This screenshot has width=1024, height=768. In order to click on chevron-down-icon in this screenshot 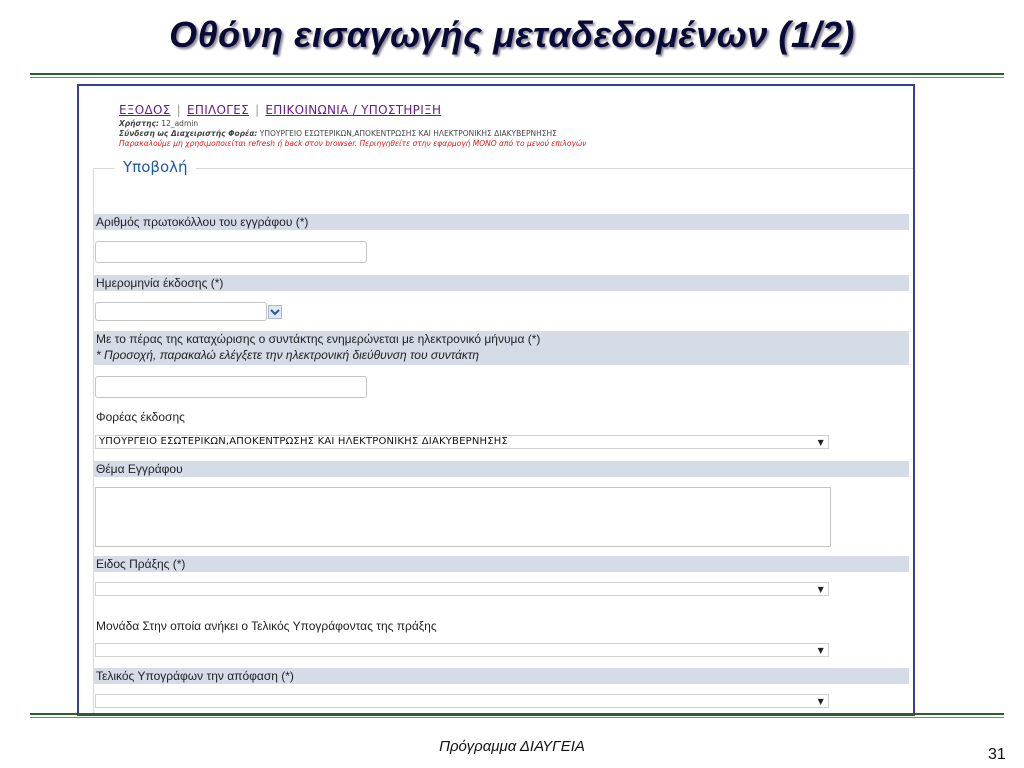, I will do `click(275, 312)`.